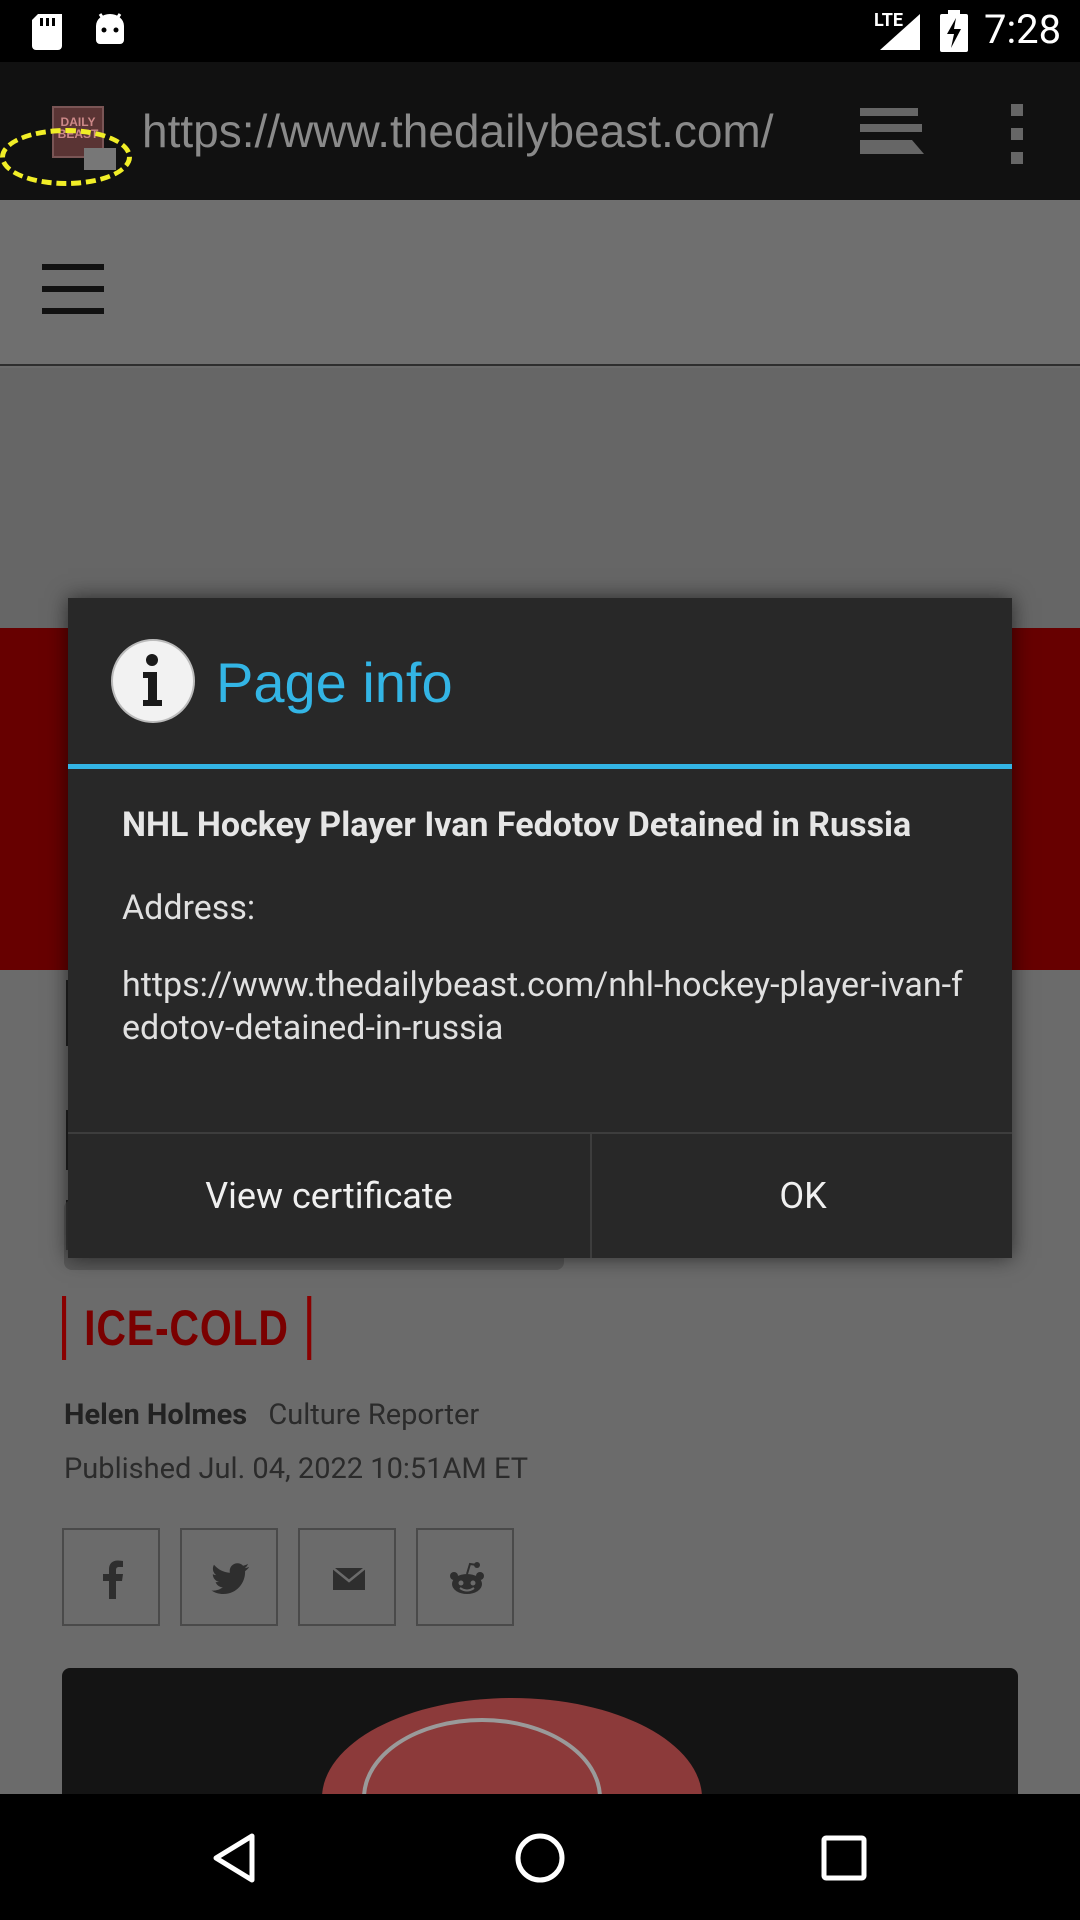  I want to click on tap-highlight-marker, so click(66, 157).